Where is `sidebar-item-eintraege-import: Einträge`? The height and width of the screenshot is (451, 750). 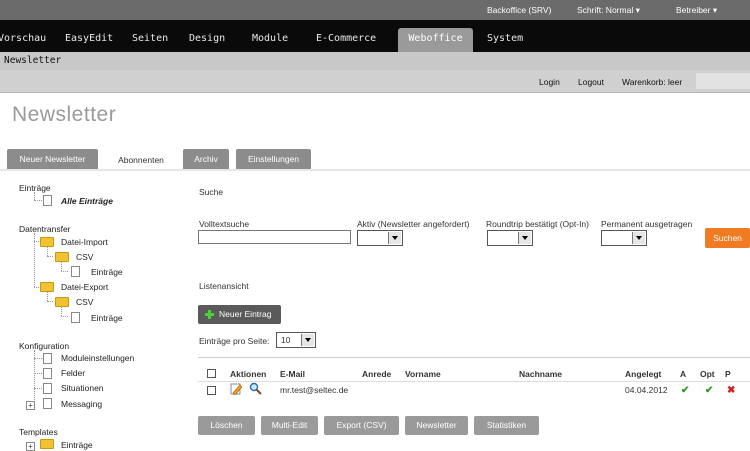
sidebar-item-eintraege-import: Einträge is located at coordinates (107, 272).